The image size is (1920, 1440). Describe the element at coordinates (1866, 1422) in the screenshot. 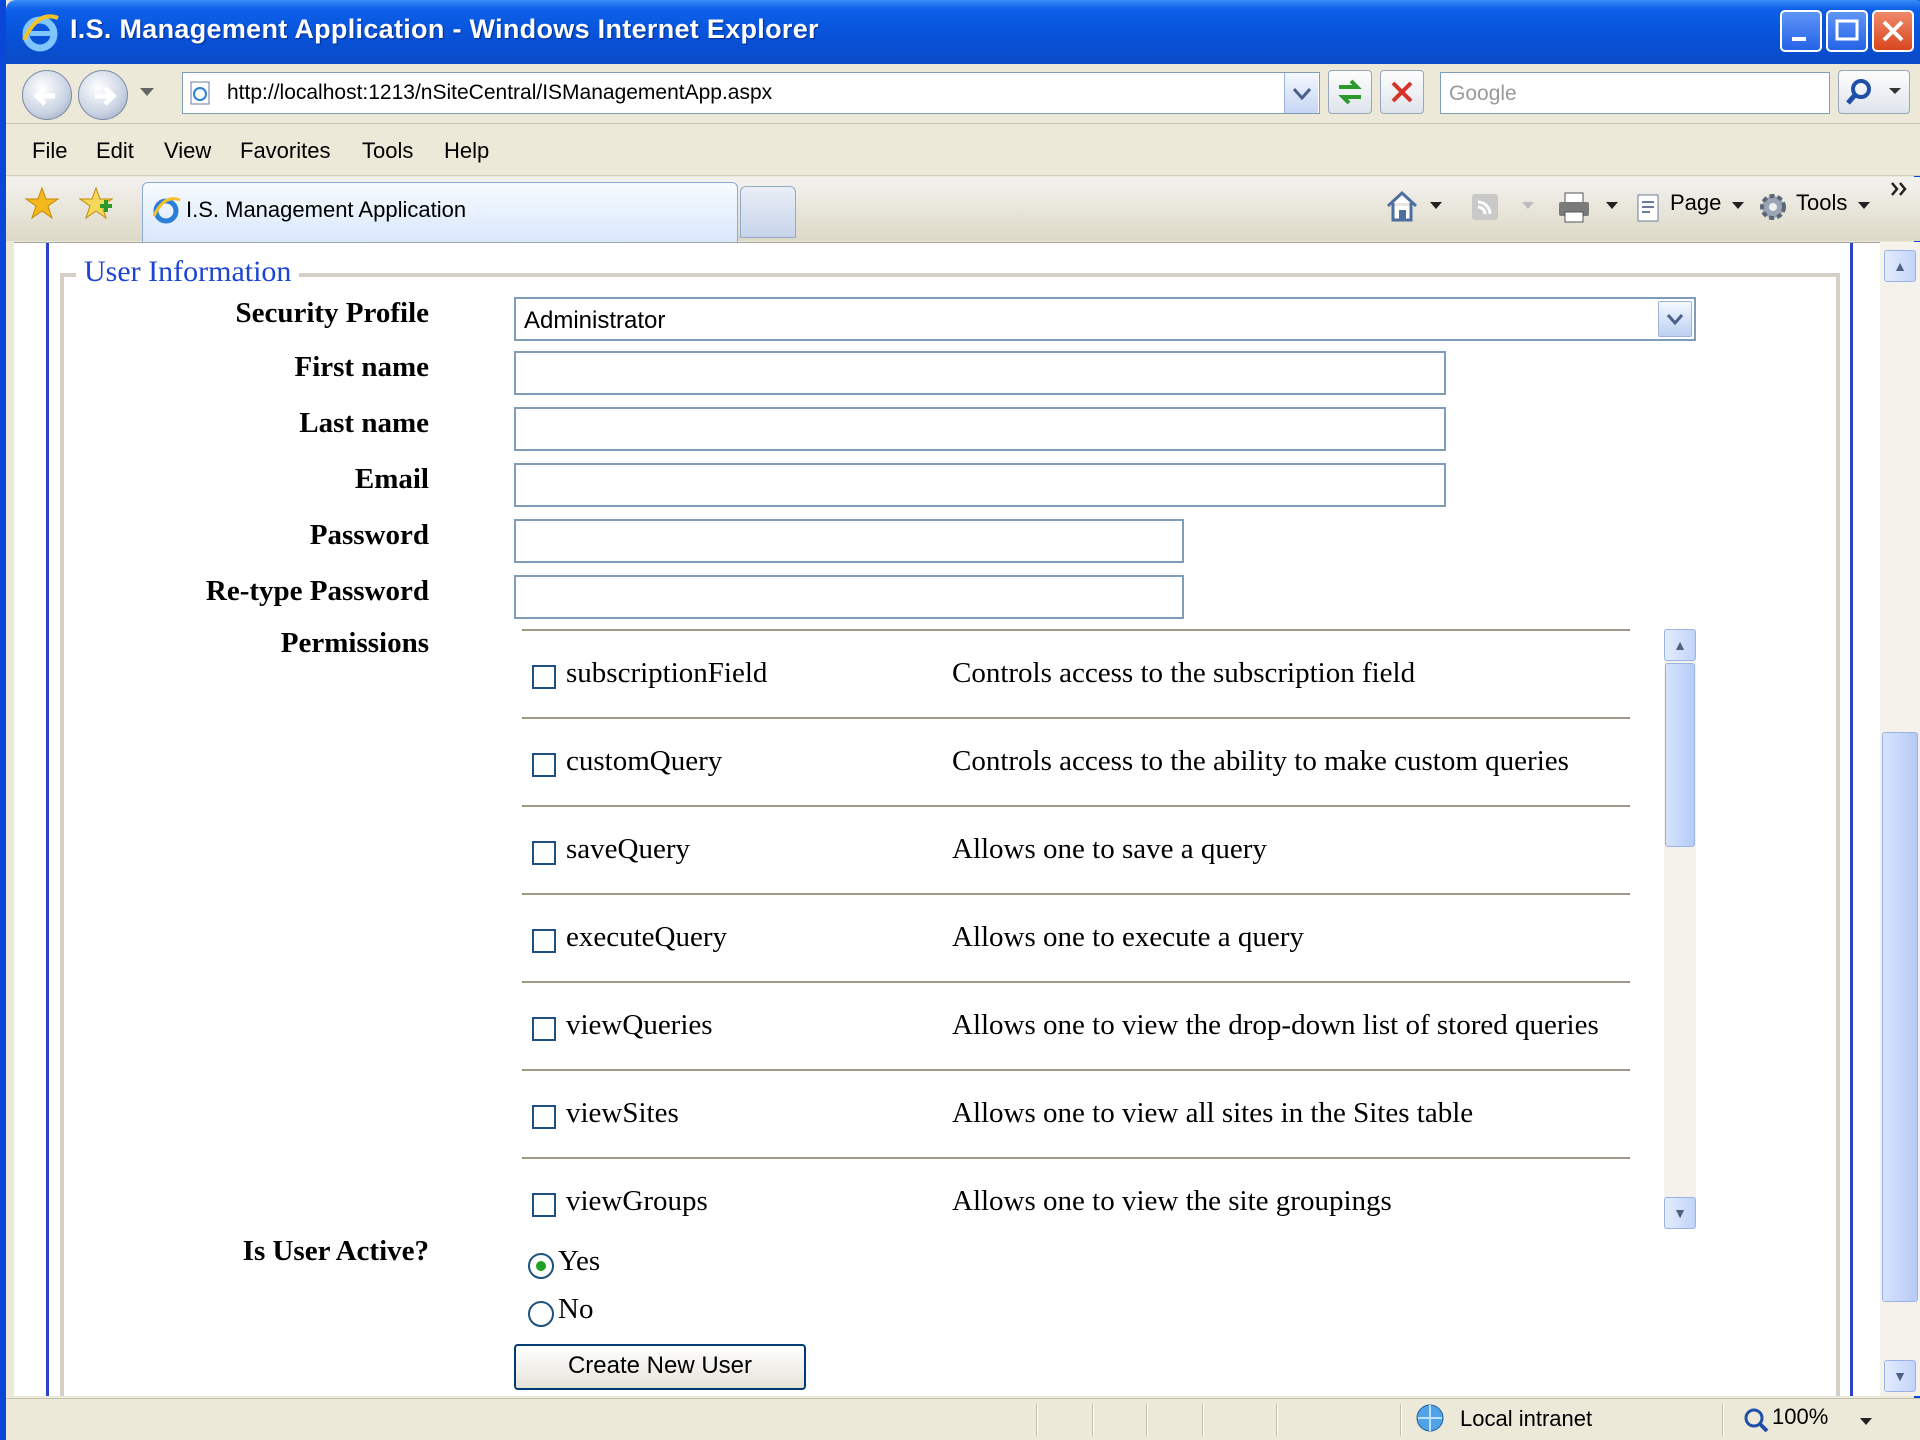

I see `zoom-chevron-down-icon` at that location.